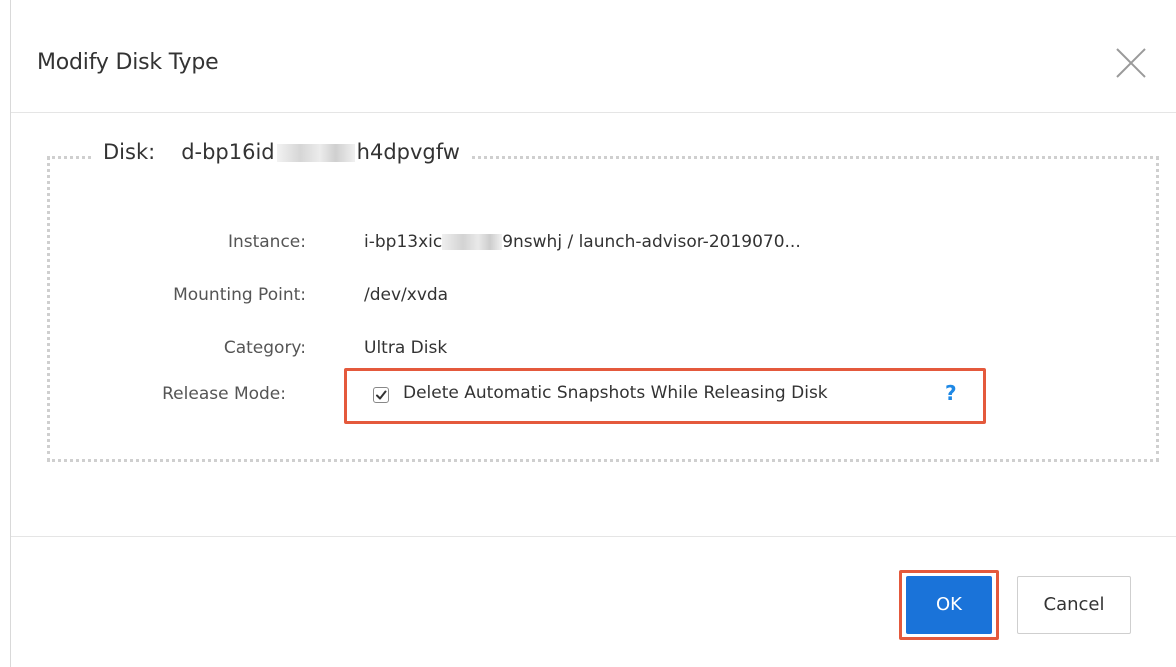 This screenshot has width=1176, height=667. What do you see at coordinates (224, 394) in the screenshot?
I see `release-label: Release Mode:` at bounding box center [224, 394].